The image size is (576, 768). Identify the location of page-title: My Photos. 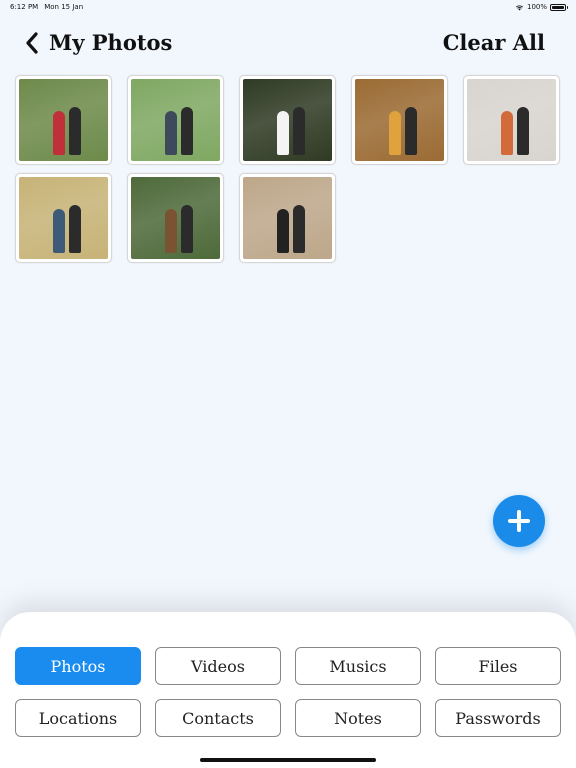
(111, 42).